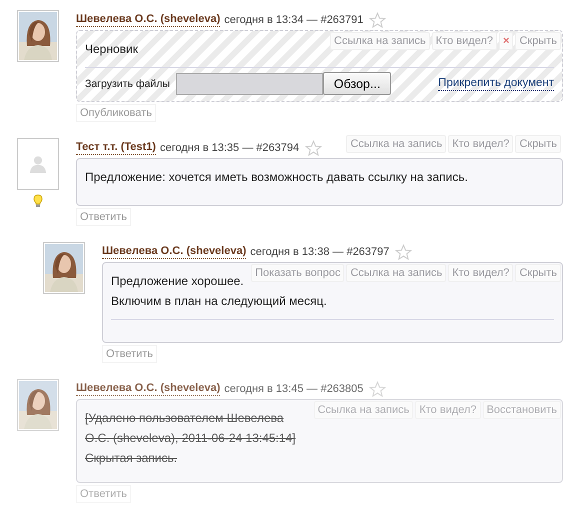 This screenshot has width=577, height=523. Describe the element at coordinates (521, 410) in the screenshot. I see `action-button: Восстановить` at that location.